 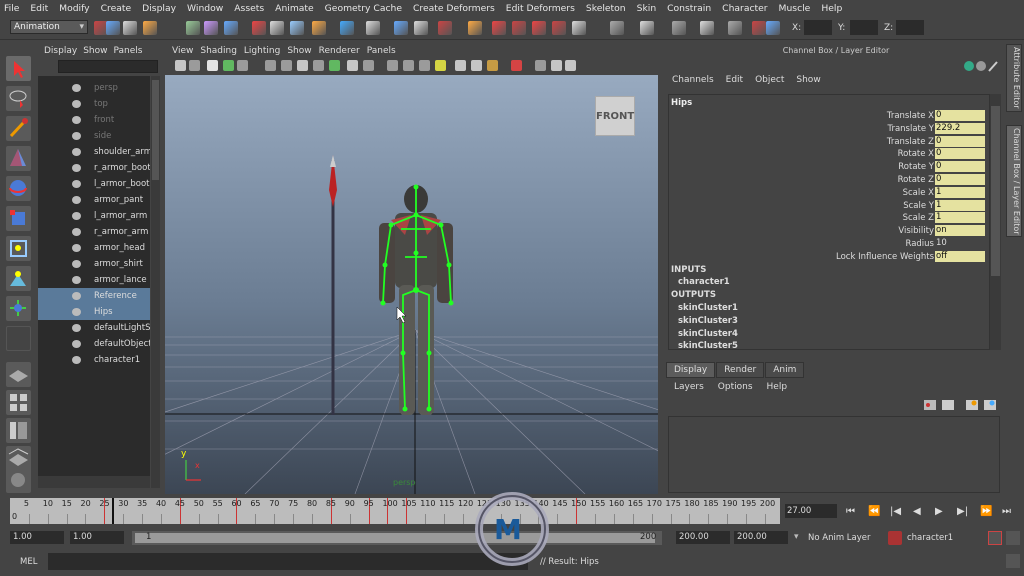 I want to click on script-editor-icon, so click(x=1013, y=561).